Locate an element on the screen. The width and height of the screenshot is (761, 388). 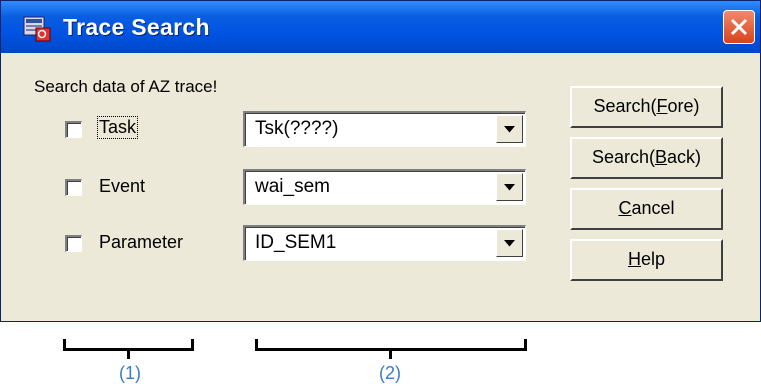
task-label: Task is located at coordinates (118, 127).